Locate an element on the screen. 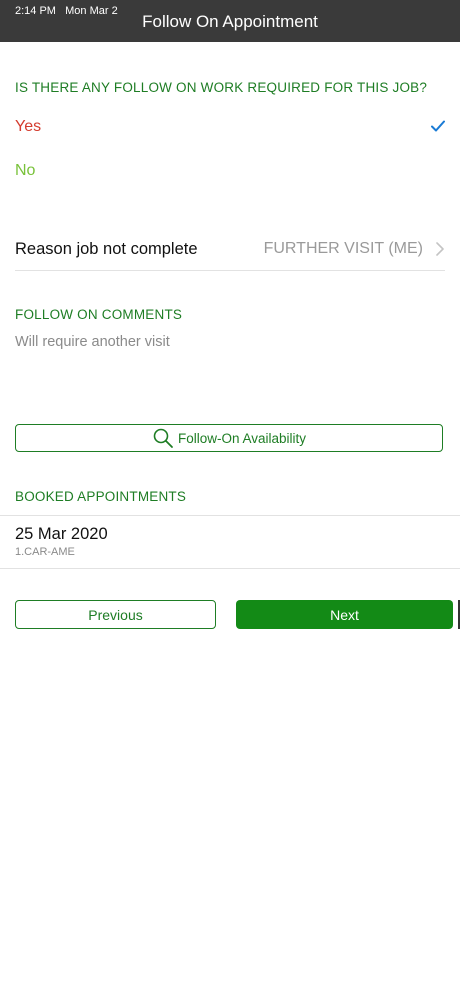 The height and width of the screenshot is (996, 460). previous-button: Previous is located at coordinates (115, 614).